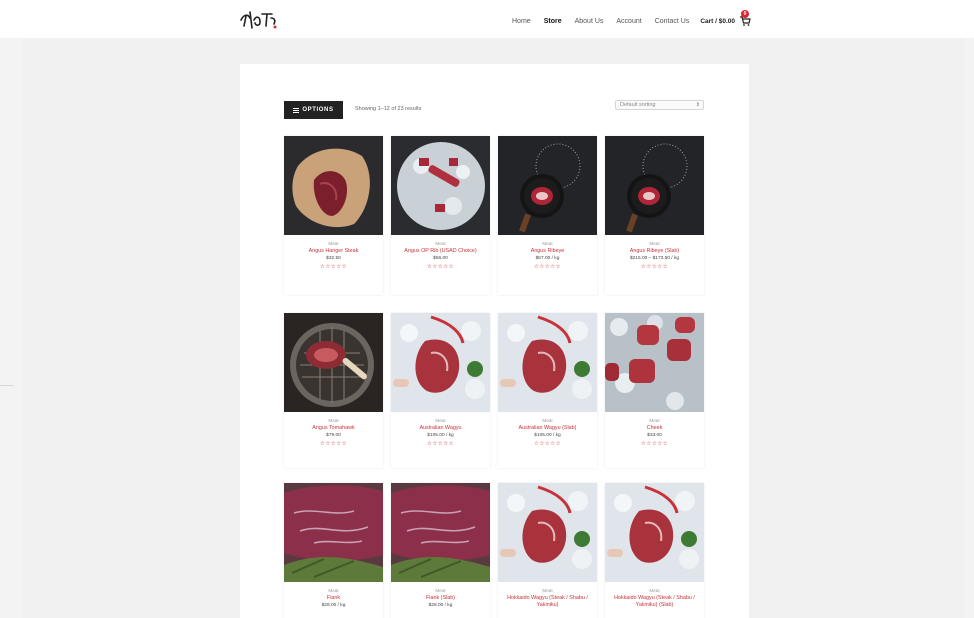 This screenshot has height=618, width=974. What do you see at coordinates (333, 435) in the screenshot?
I see `product-price: $79.00` at bounding box center [333, 435].